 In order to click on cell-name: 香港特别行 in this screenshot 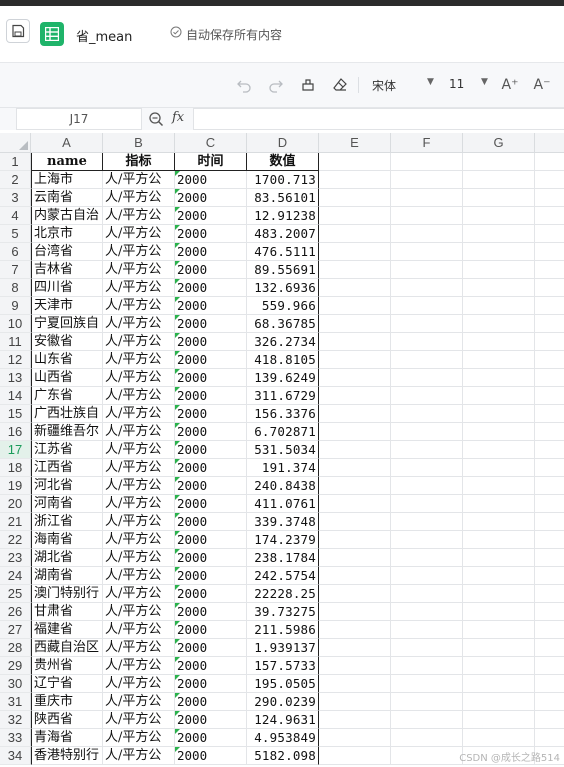, I will do `click(67, 756)`.